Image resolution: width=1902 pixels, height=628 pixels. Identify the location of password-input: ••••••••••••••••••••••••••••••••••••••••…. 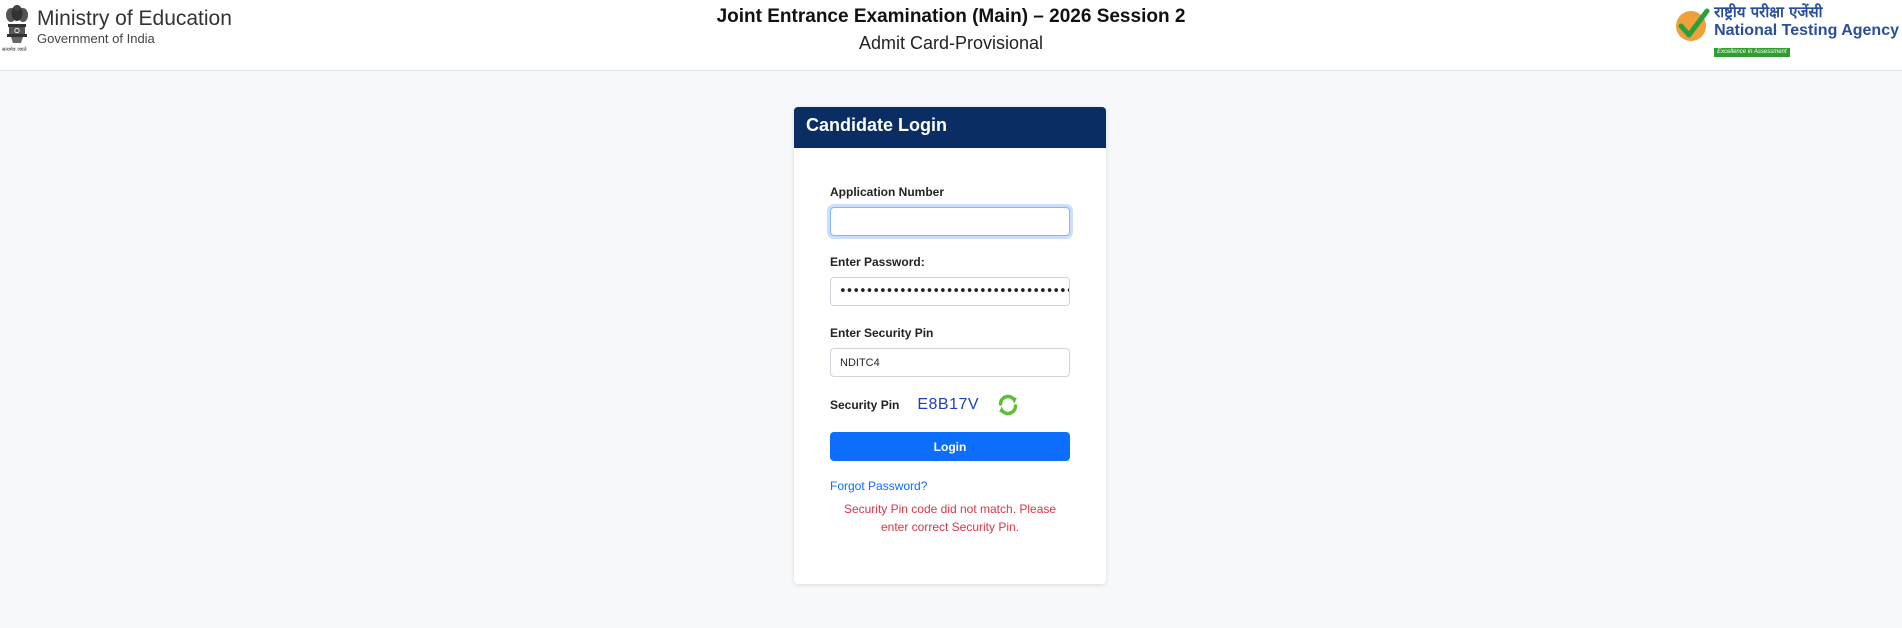
(950, 291).